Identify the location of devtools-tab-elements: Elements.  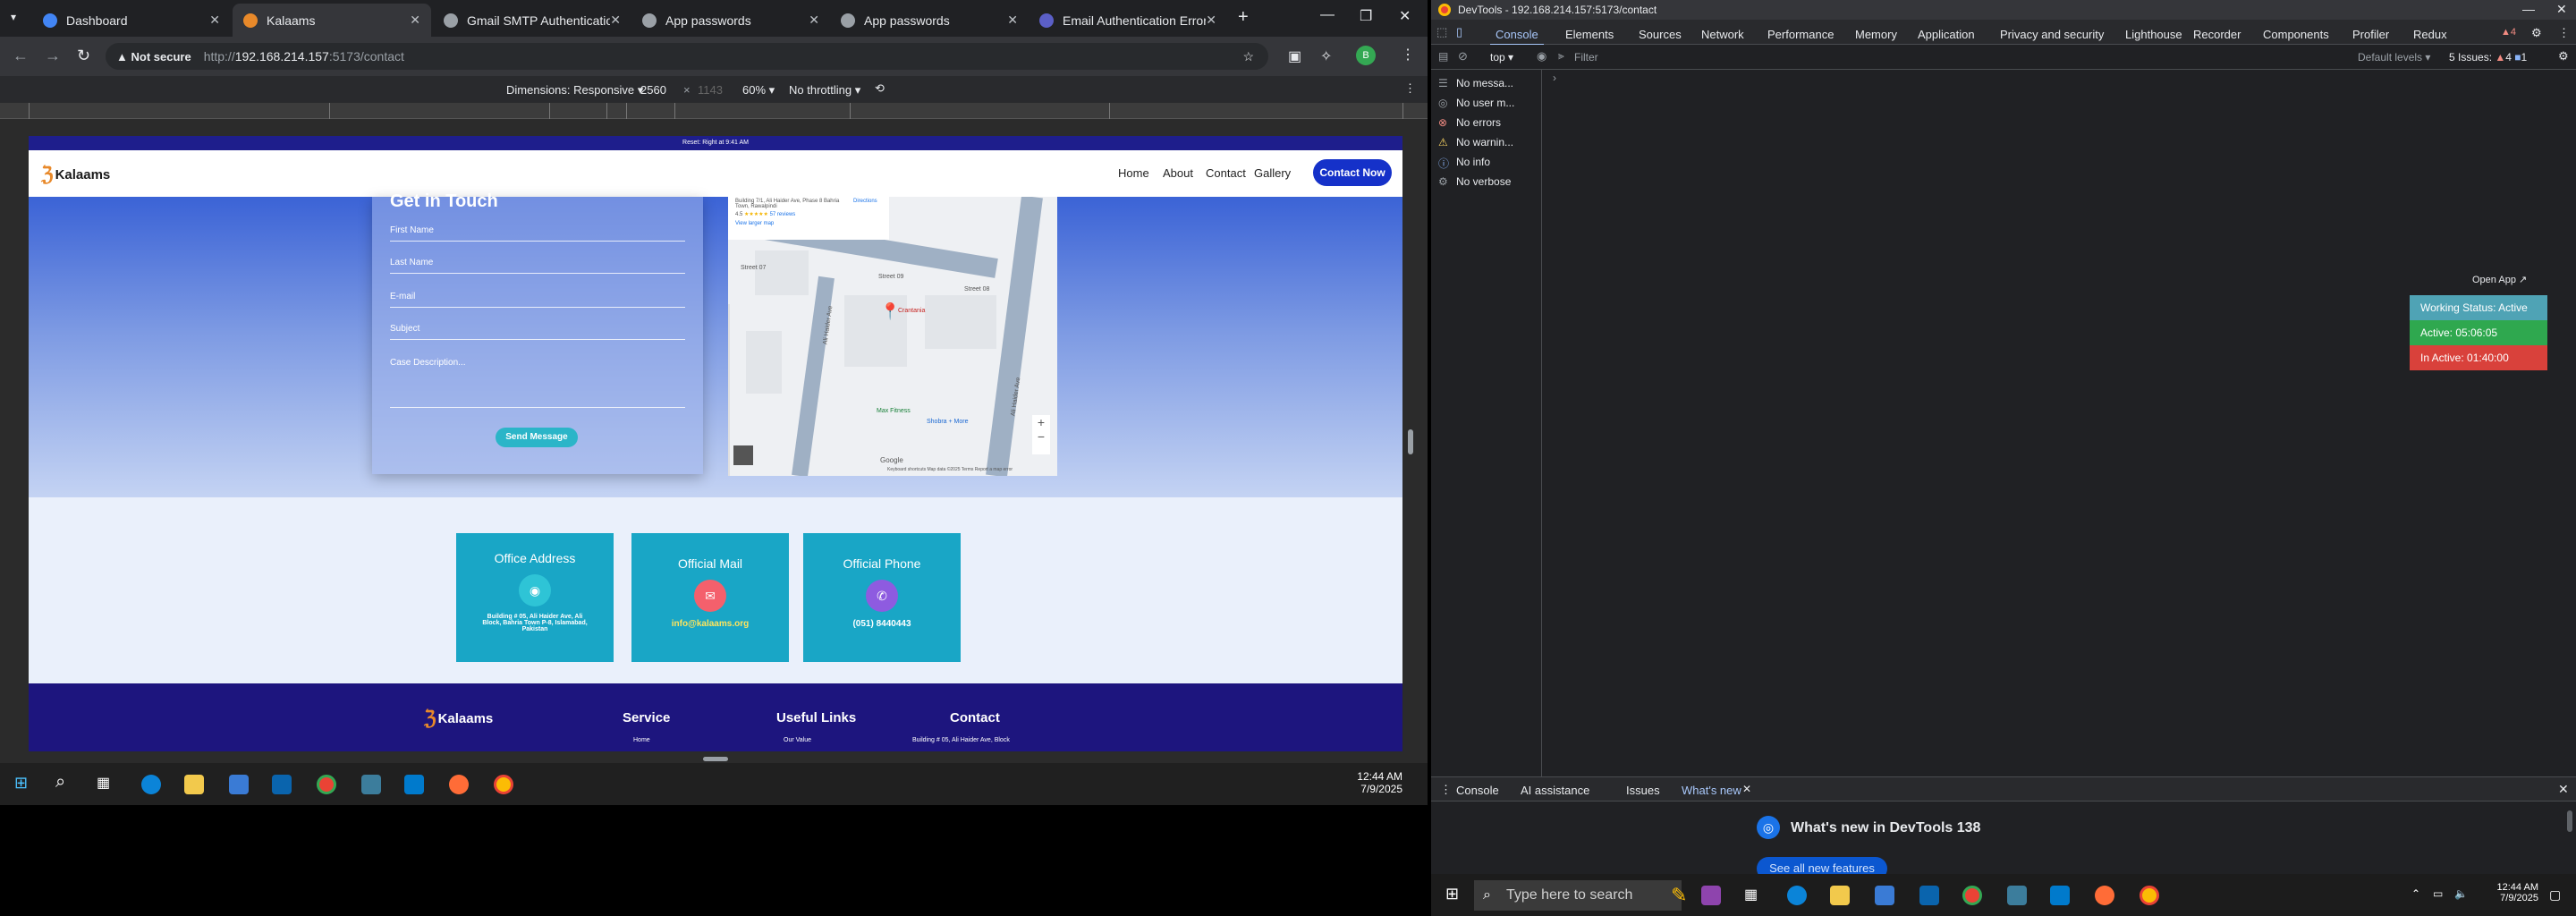
(1589, 34).